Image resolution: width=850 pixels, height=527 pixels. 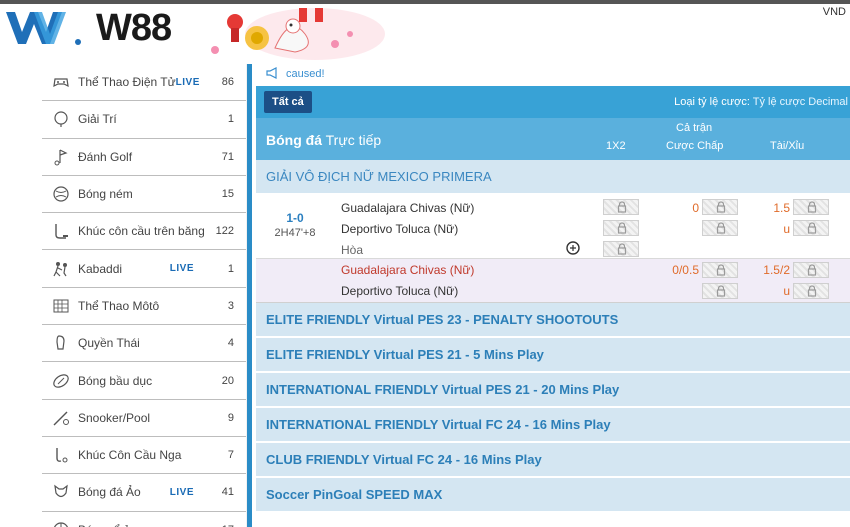 I want to click on sidebar-item-label: Snooker/Pool, so click(x=114, y=417).